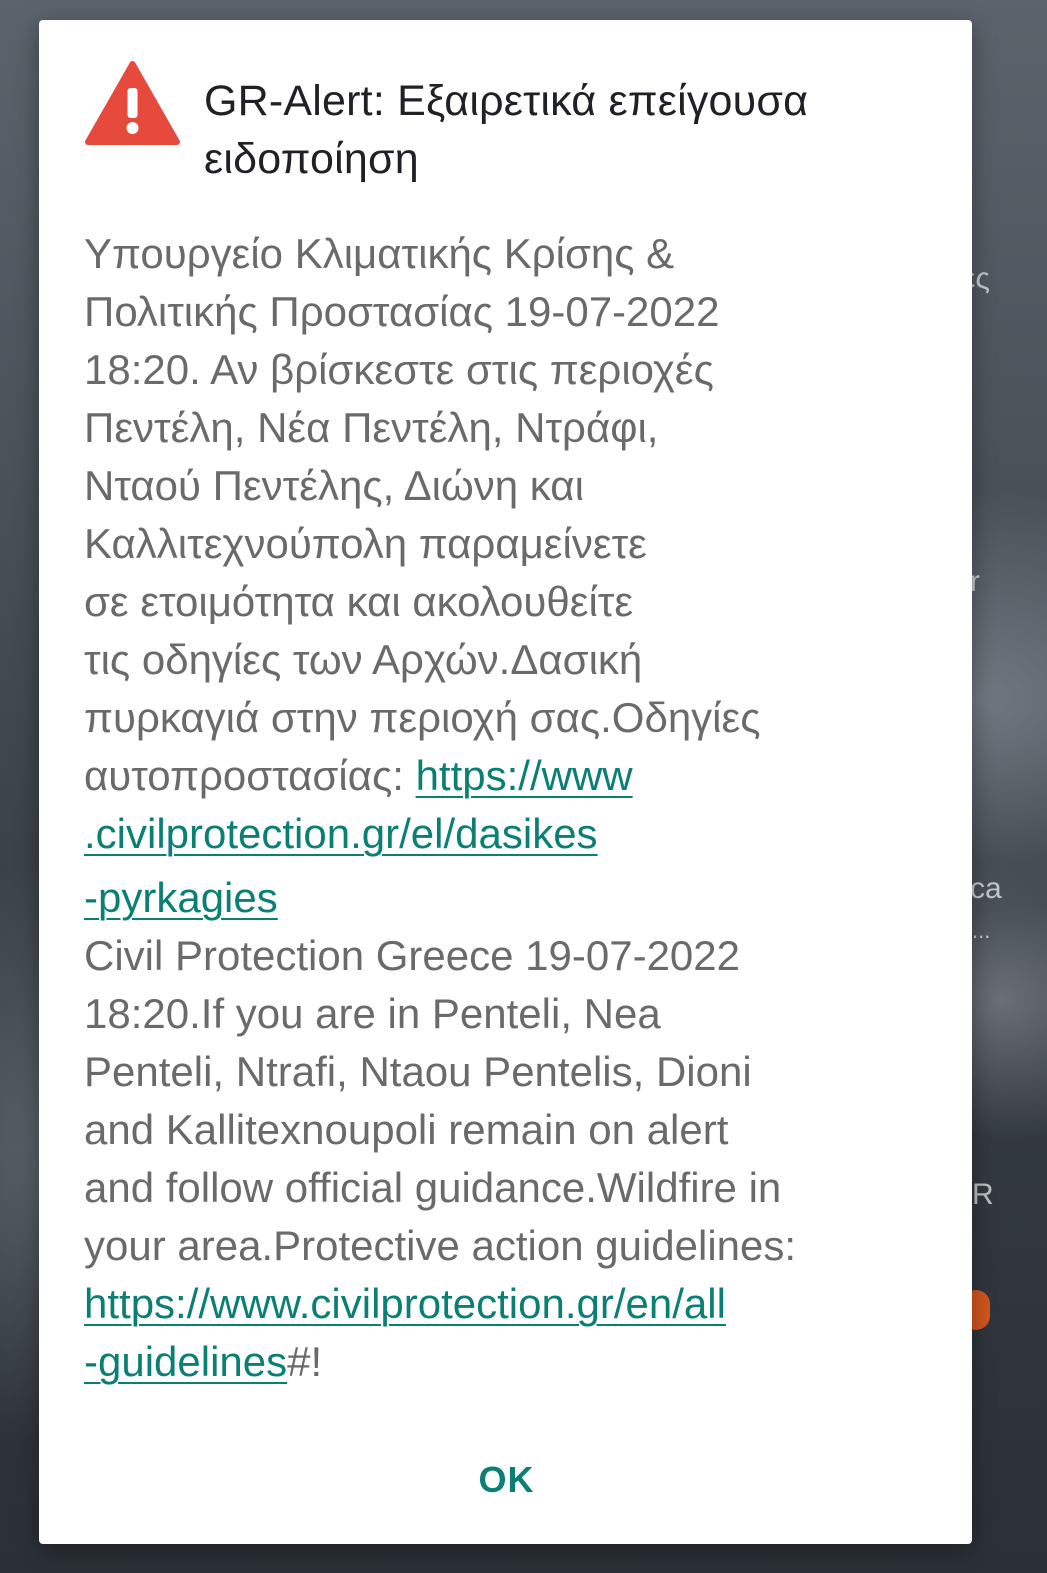 Image resolution: width=1047 pixels, height=1573 pixels. What do you see at coordinates (418, 1071) in the screenshot?
I see `message-line: Penteli, Ntrafi, Ntaou Pentelis, Dioni` at bounding box center [418, 1071].